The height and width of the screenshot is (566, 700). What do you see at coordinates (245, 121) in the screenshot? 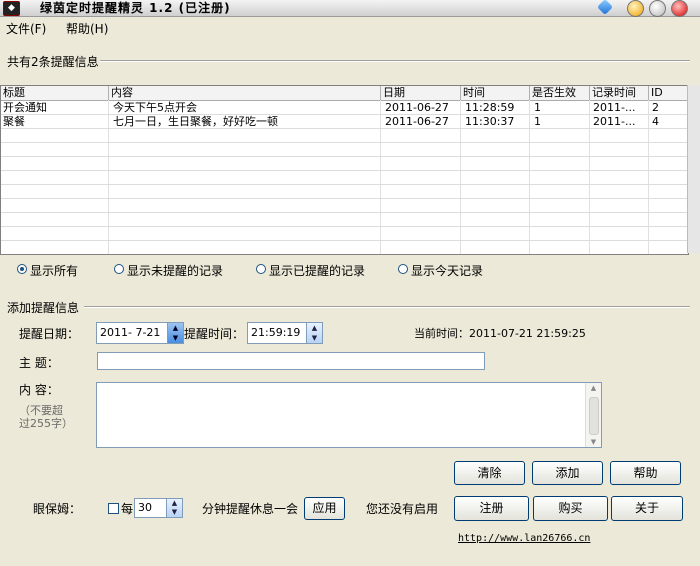
I see `cell-content: 七月一日，生日聚餐，好好吃一顿` at bounding box center [245, 121].